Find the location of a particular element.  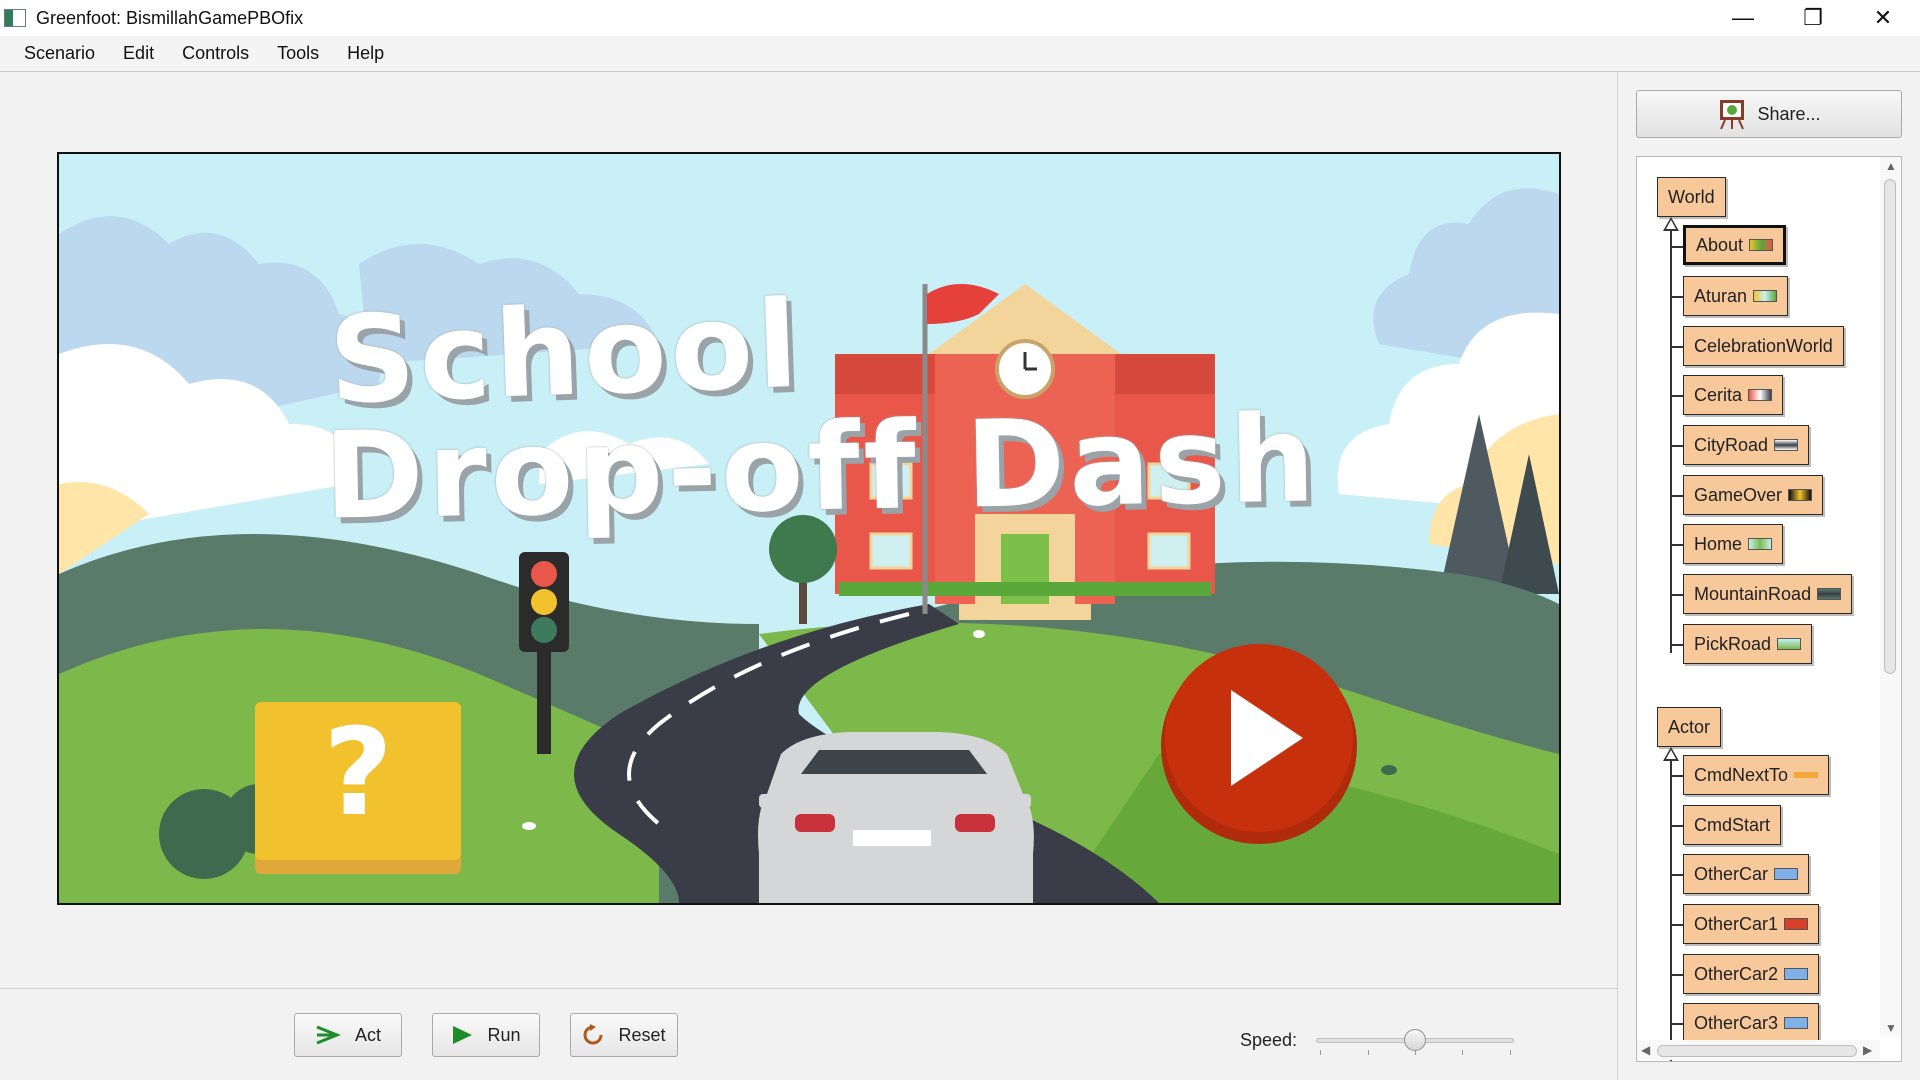

class-cerita: Cerita is located at coordinates (1733, 395).